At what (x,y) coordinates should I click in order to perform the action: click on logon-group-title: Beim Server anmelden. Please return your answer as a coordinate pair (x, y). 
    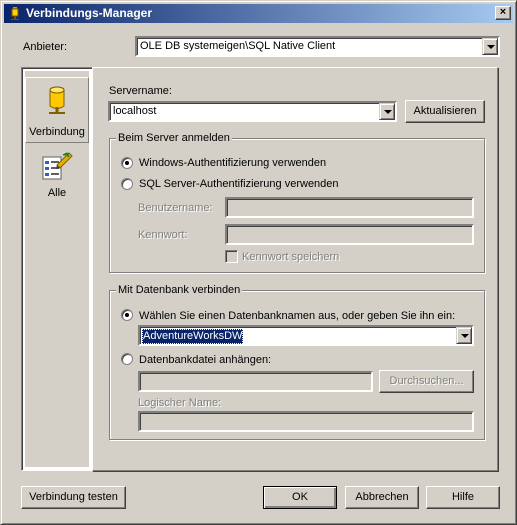
    Looking at the image, I should click on (174, 138).